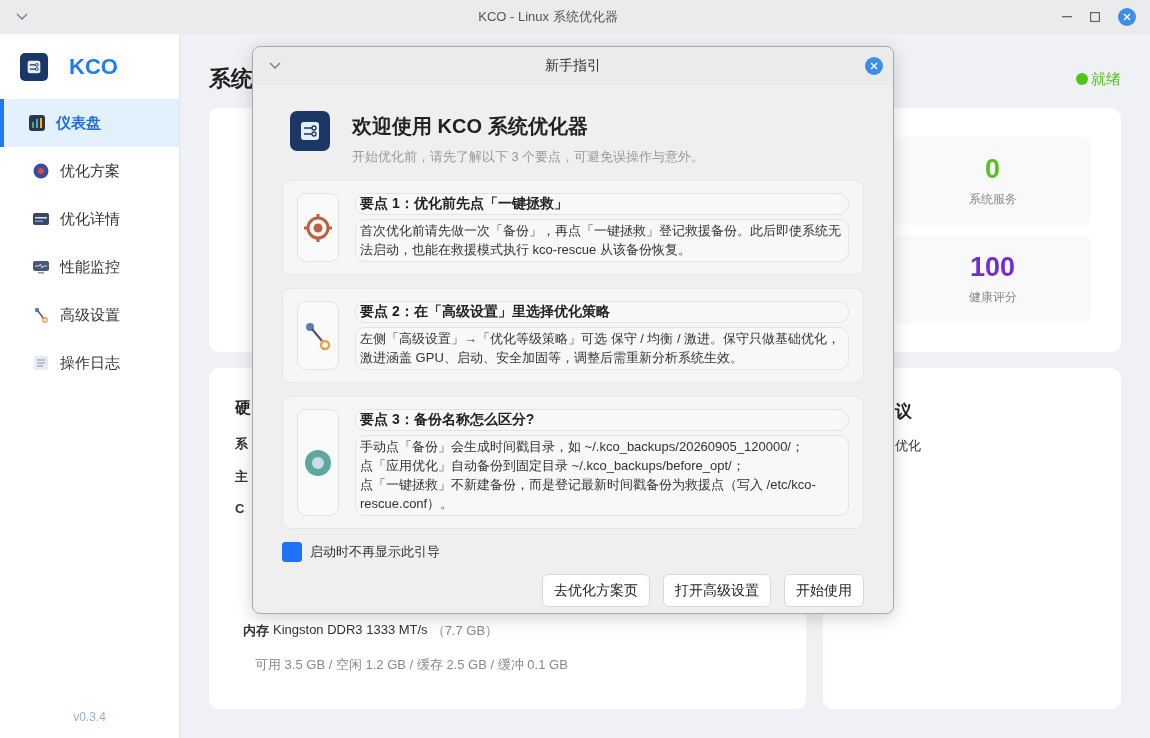 The width and height of the screenshot is (1150, 738). What do you see at coordinates (89, 718) in the screenshot?
I see `version-label: v0.3.4` at bounding box center [89, 718].